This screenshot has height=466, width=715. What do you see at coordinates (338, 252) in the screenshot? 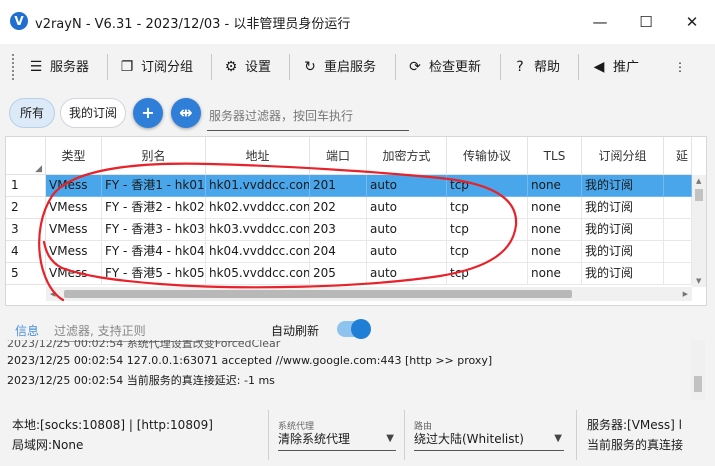
I see `cell-port: 204` at bounding box center [338, 252].